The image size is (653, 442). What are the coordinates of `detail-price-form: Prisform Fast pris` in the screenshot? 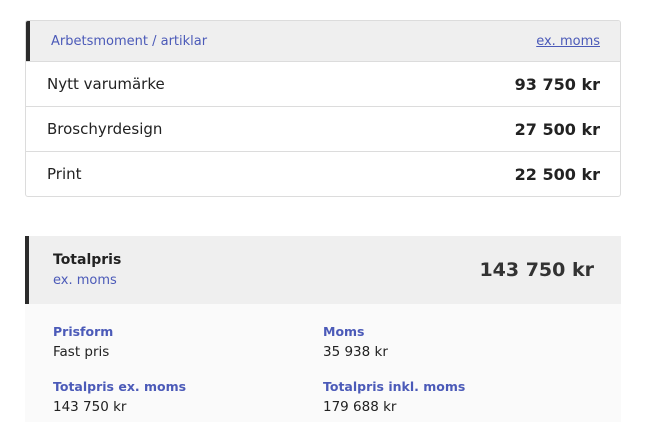 It's located at (188, 345).